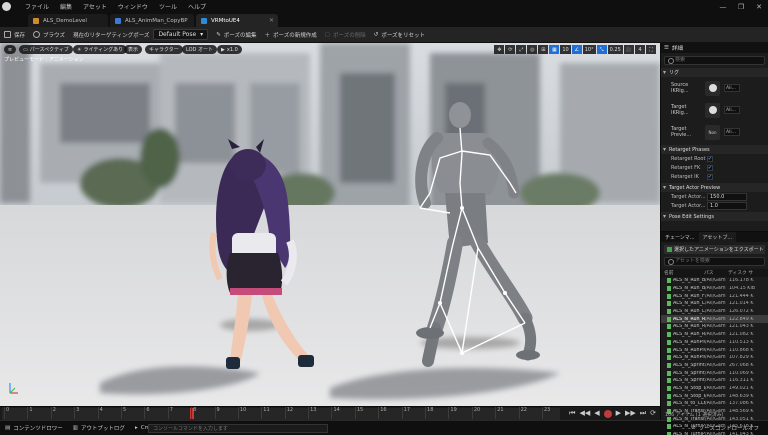  What do you see at coordinates (521, 49) in the screenshot?
I see `scale-icon: ⤢` at bounding box center [521, 49].